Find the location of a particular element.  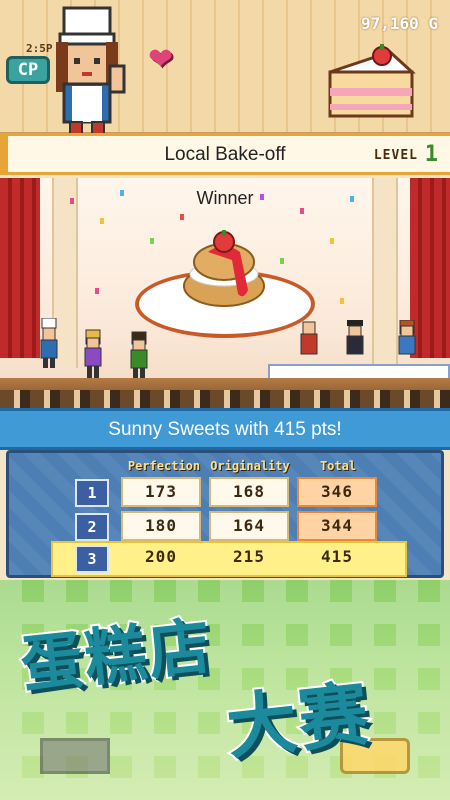

score-cell: 173 is located at coordinates (161, 492).